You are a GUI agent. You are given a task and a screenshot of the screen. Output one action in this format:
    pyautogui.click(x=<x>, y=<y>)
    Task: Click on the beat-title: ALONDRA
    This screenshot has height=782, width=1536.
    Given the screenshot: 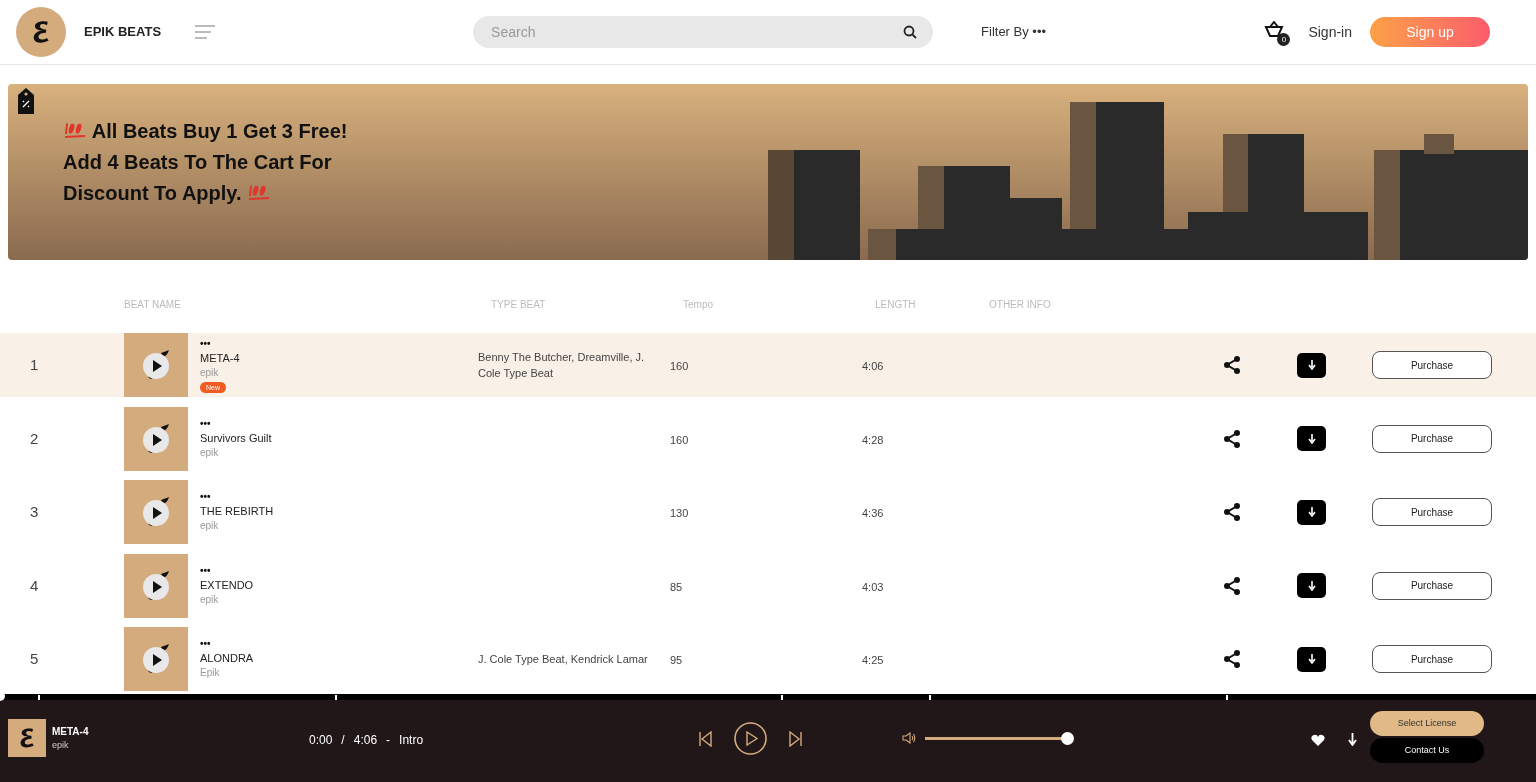 What is the action you would take?
    pyautogui.click(x=227, y=658)
    